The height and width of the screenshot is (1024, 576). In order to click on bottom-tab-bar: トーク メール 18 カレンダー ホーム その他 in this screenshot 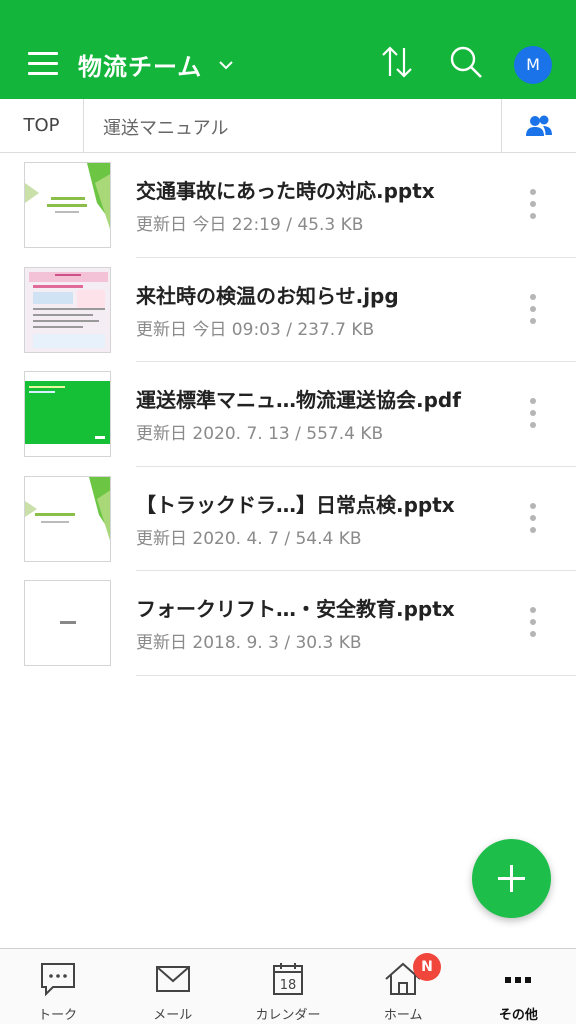, I will do `click(288, 986)`.